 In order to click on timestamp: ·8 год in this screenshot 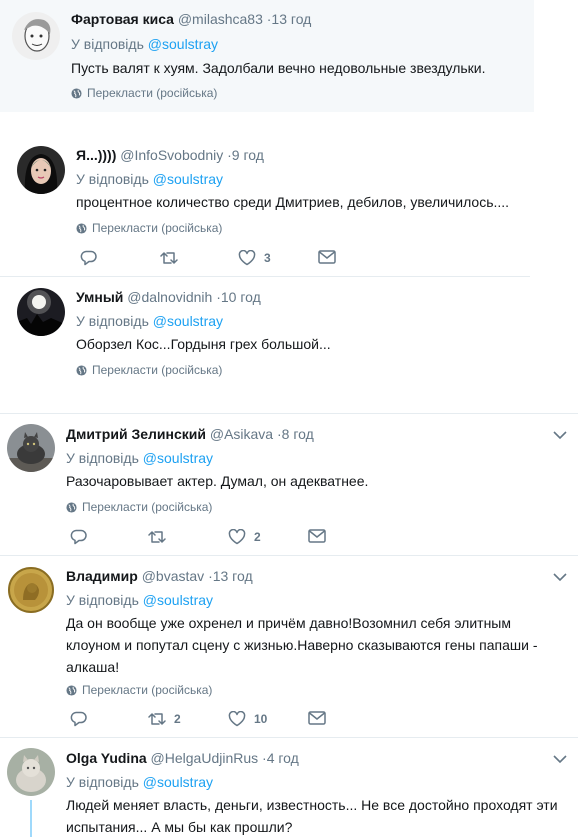, I will do `click(295, 434)`.